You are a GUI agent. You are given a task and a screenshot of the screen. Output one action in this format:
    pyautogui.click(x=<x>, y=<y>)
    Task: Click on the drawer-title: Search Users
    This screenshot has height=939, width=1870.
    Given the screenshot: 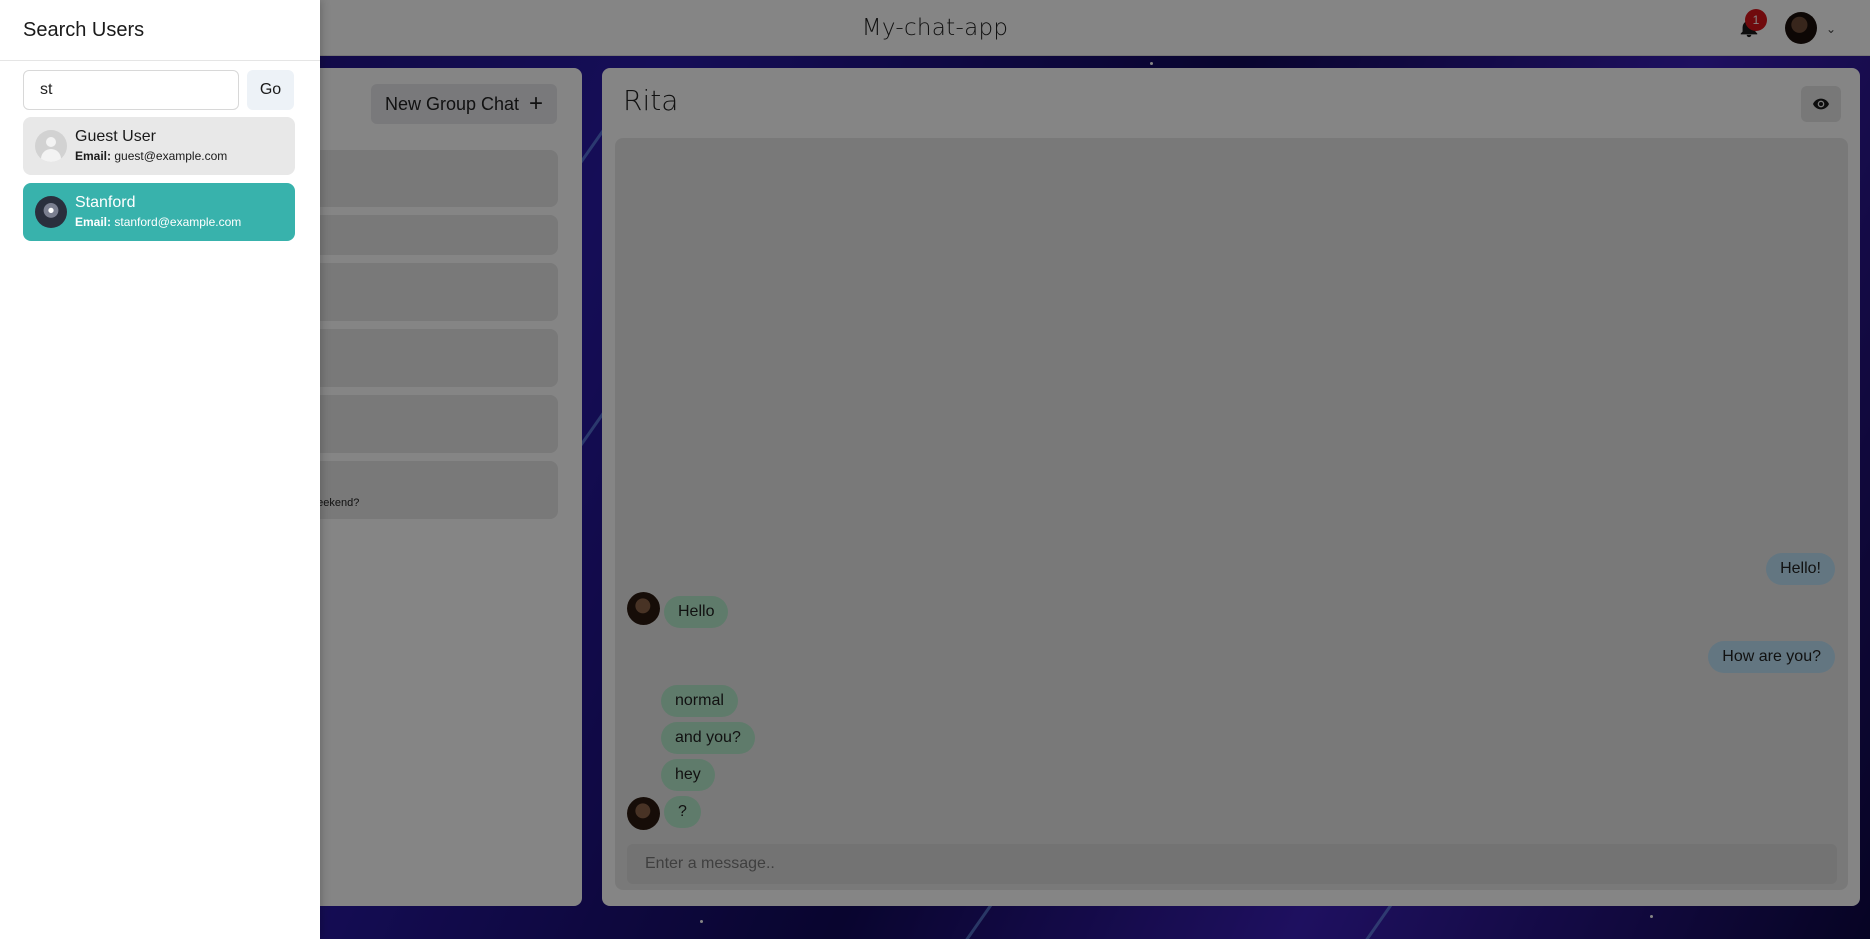 What is the action you would take?
    pyautogui.click(x=84, y=29)
    